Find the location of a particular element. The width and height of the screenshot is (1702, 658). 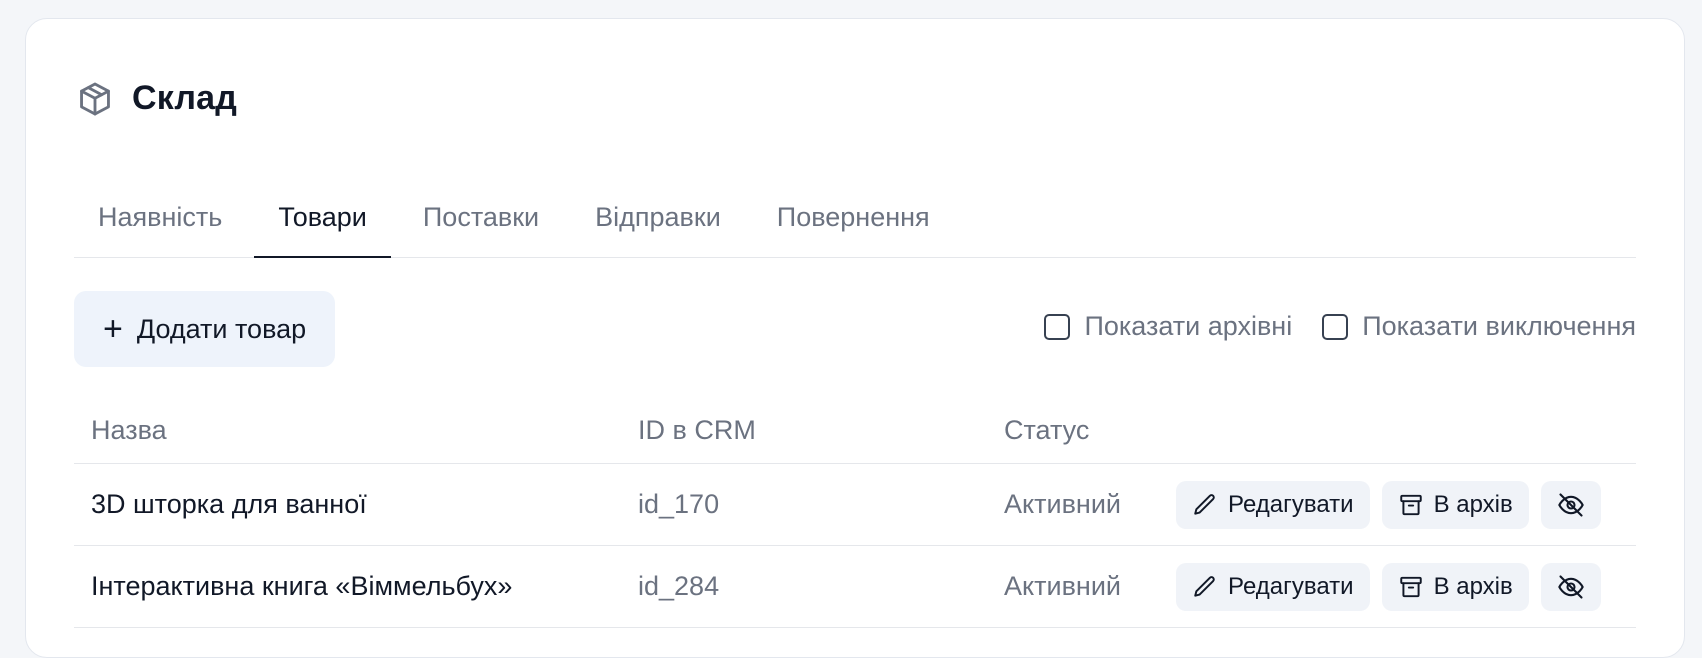

product-crm-id: id_284 is located at coordinates (679, 586).